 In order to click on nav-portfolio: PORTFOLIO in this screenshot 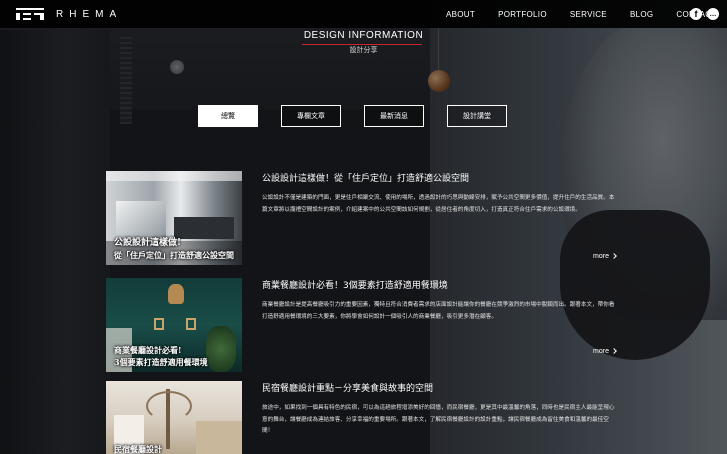, I will do `click(522, 14)`.